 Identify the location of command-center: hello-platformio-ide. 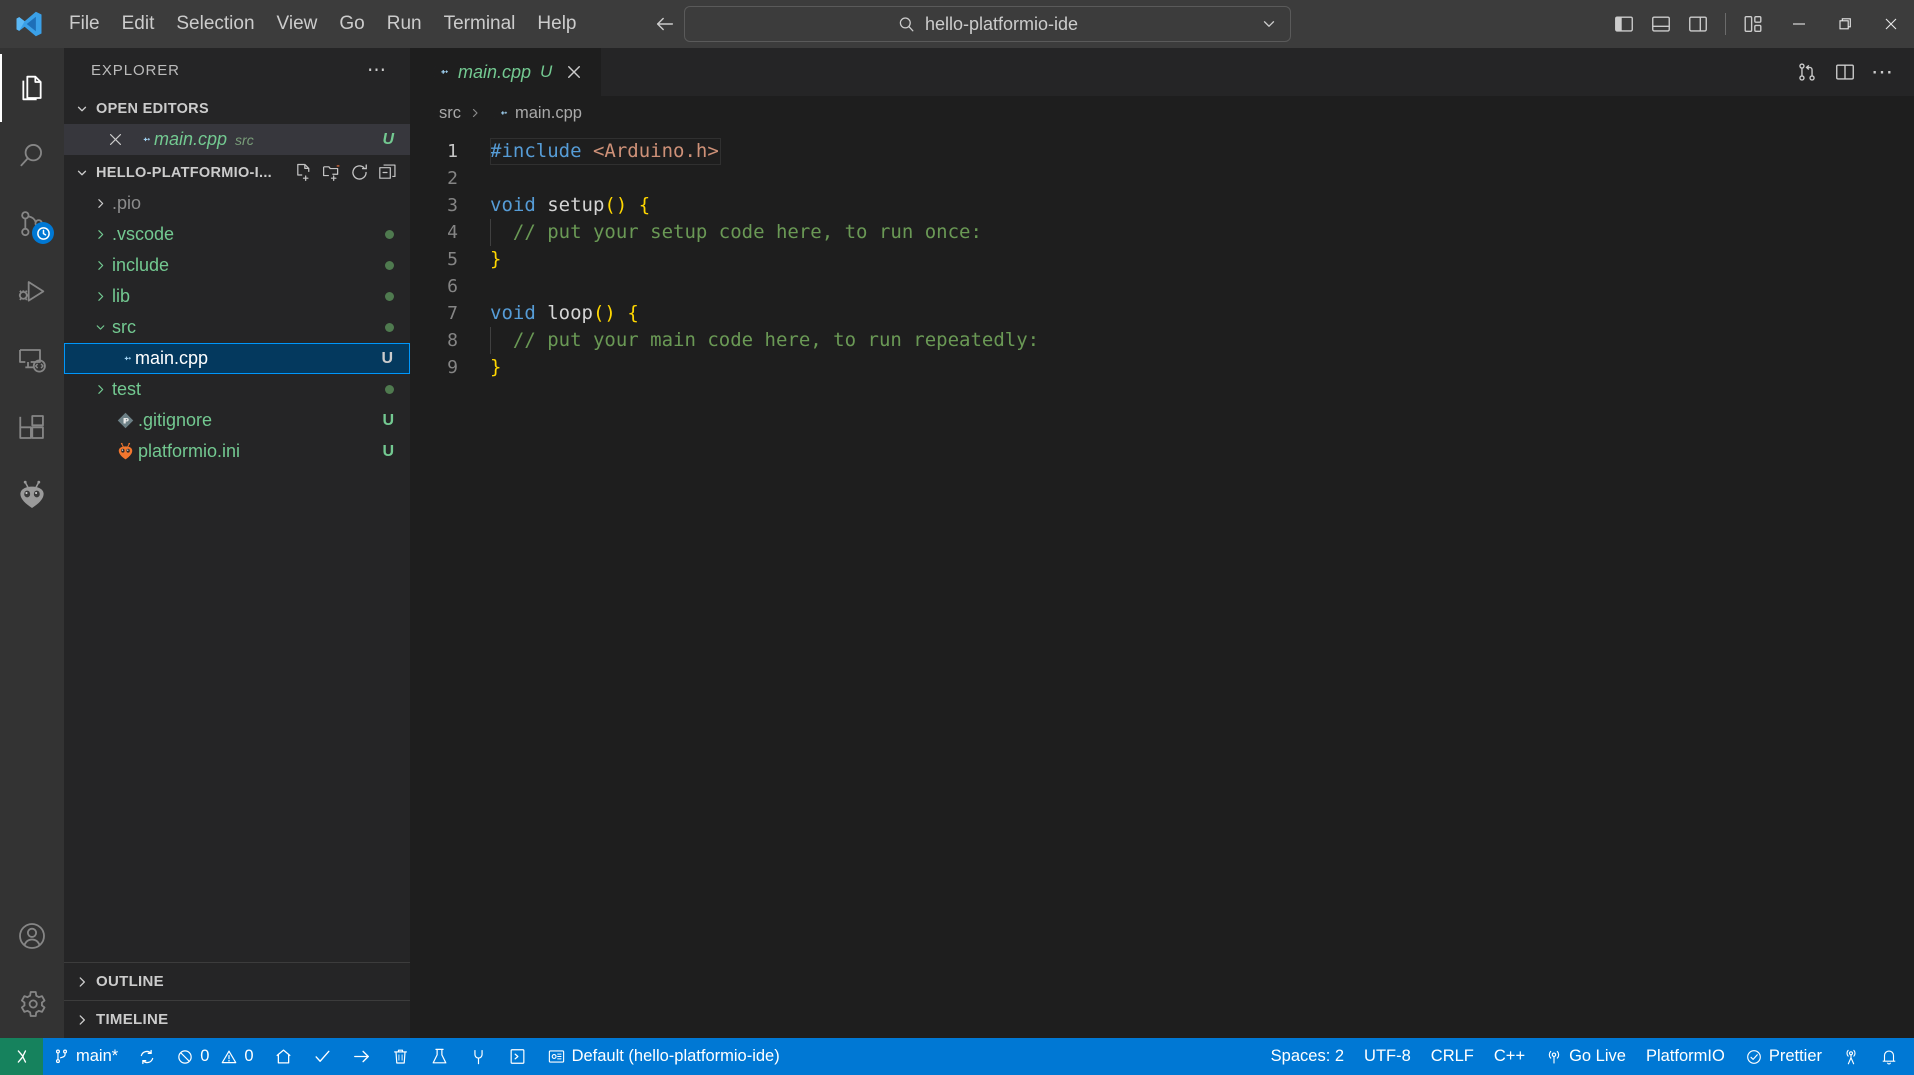
(987, 24).